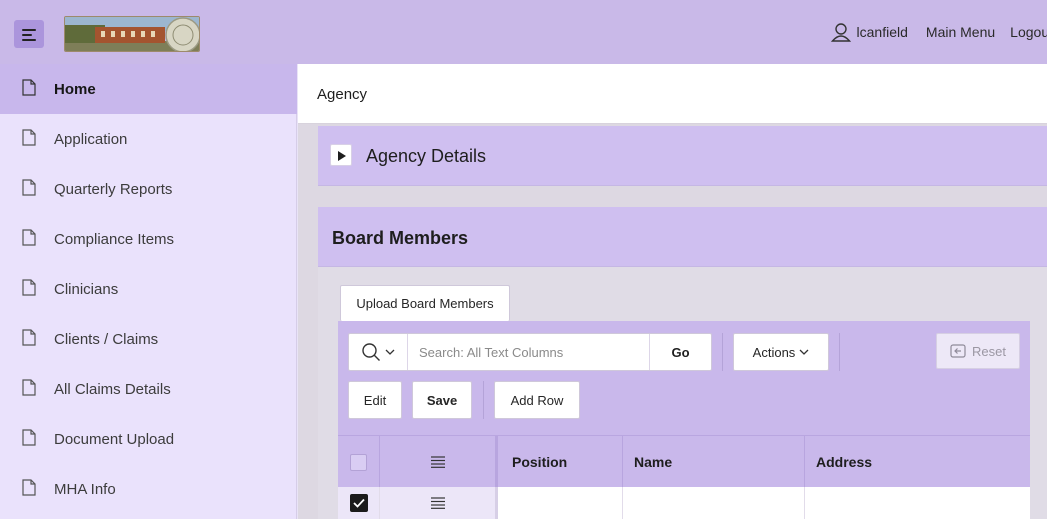  I want to click on interactive-grid-toolbar: Go Actions Reset Edit Save Add Row, so click(684, 378).